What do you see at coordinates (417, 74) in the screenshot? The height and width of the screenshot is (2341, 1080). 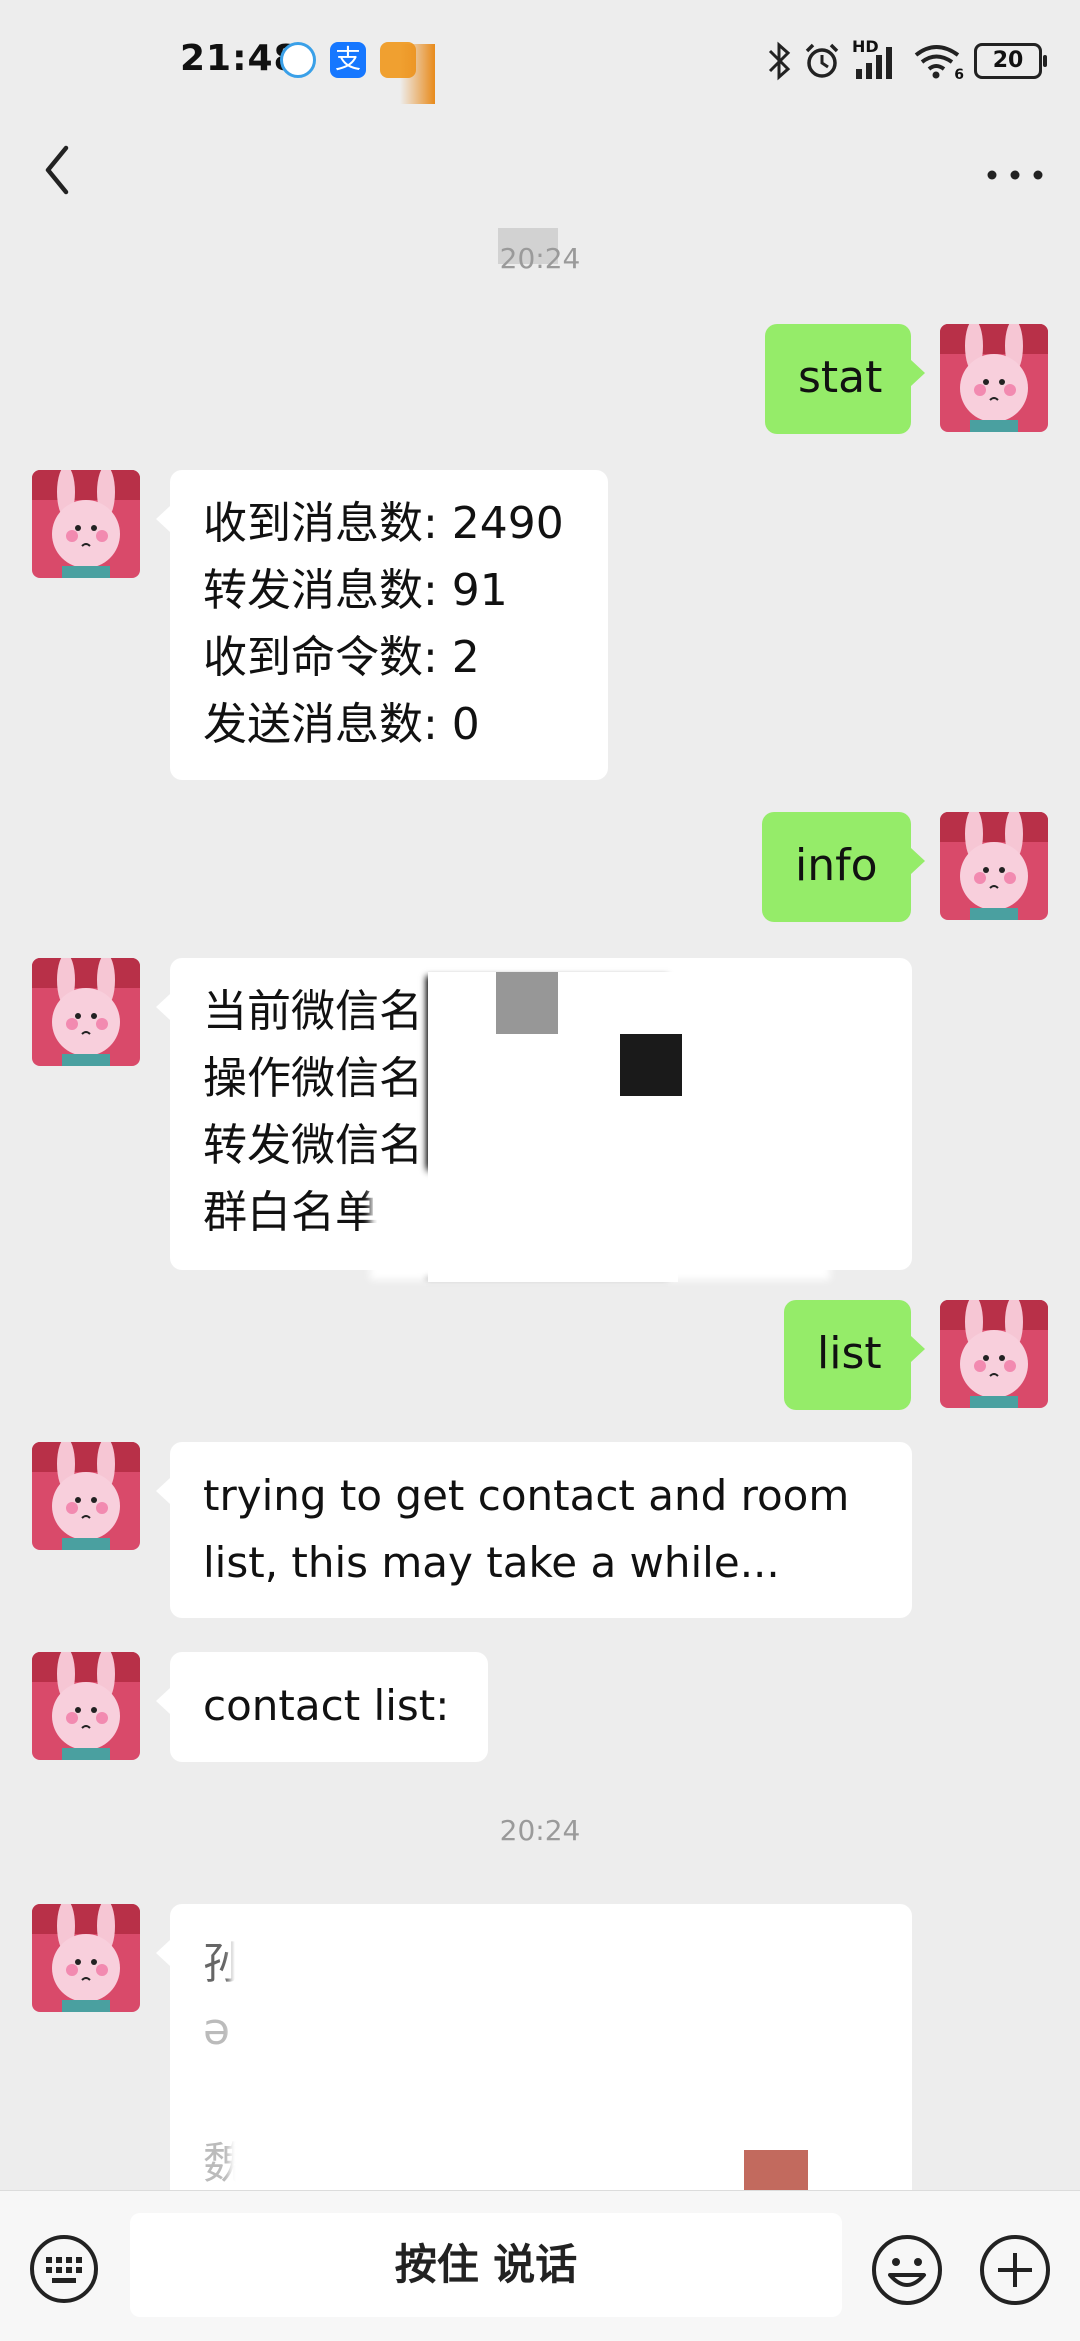 I see `redacted-notification-area` at bounding box center [417, 74].